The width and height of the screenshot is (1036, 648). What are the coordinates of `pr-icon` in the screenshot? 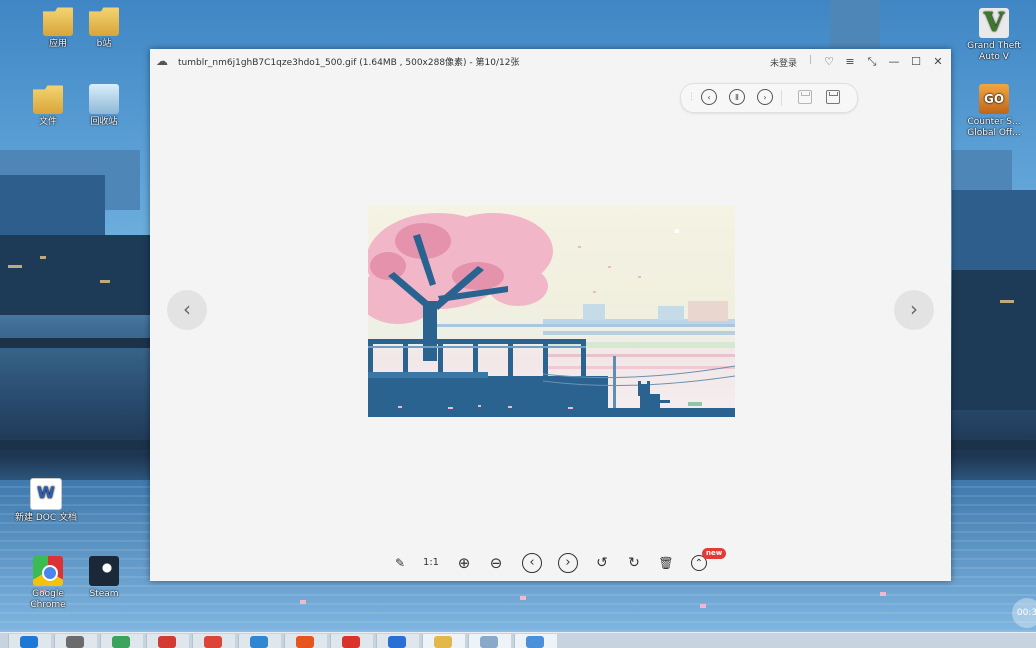 It's located at (305, 642).